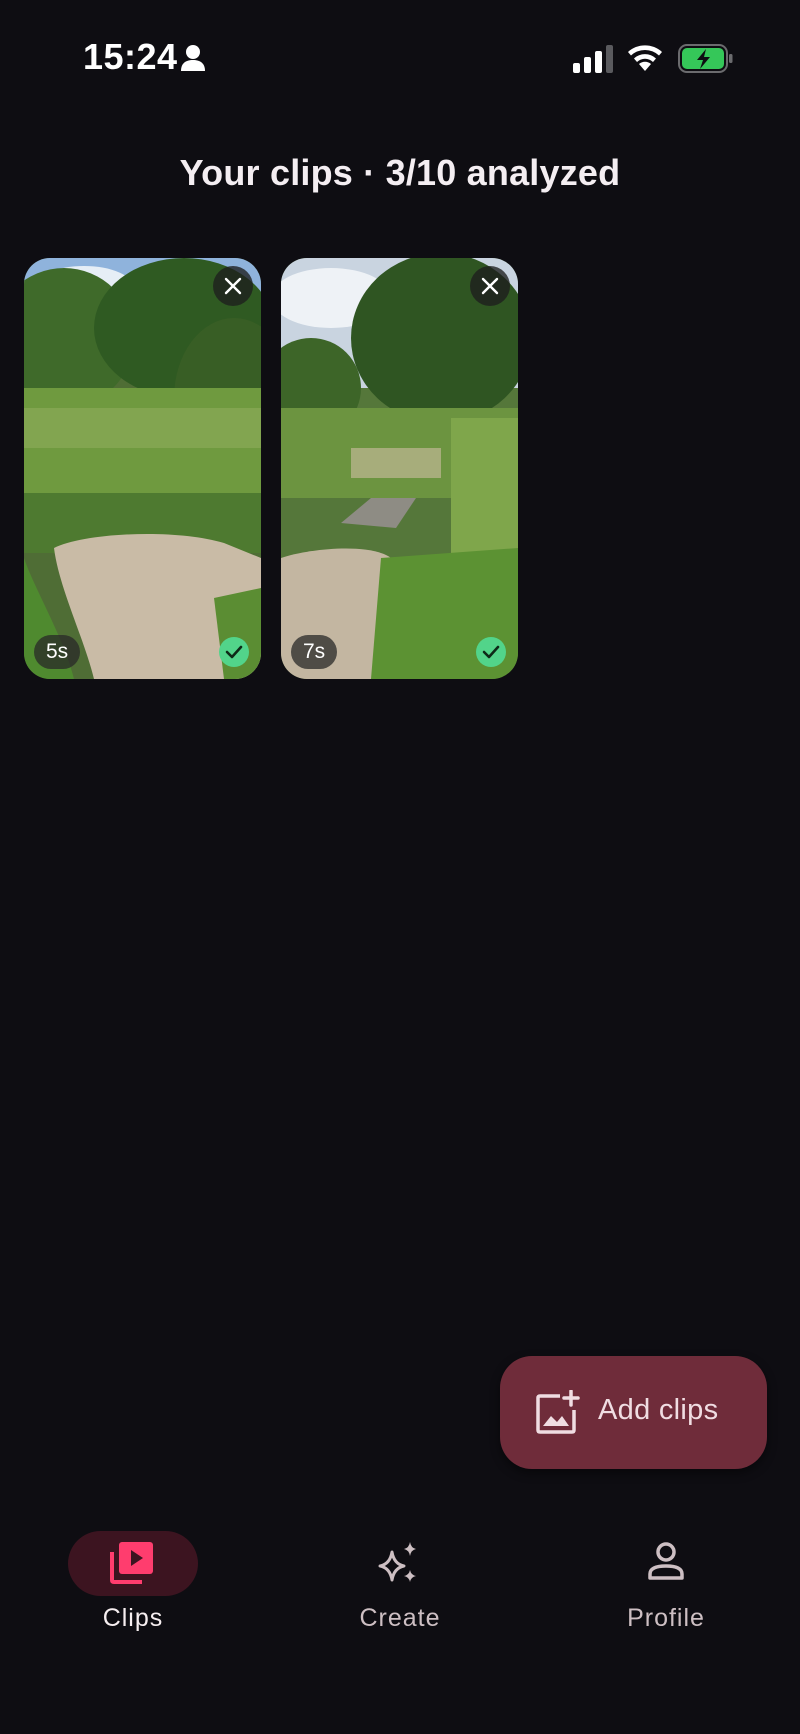  What do you see at coordinates (400, 172) in the screenshot?
I see `page-title: Your clips · 3/10 analyzed` at bounding box center [400, 172].